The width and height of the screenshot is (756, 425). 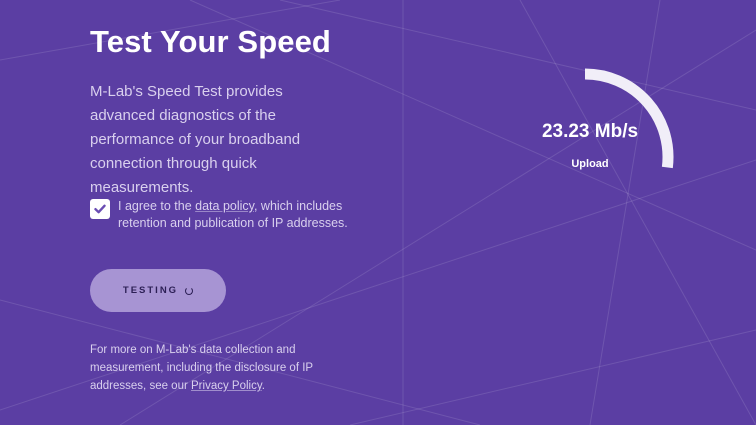 I want to click on agree-checkbox, so click(x=100, y=209).